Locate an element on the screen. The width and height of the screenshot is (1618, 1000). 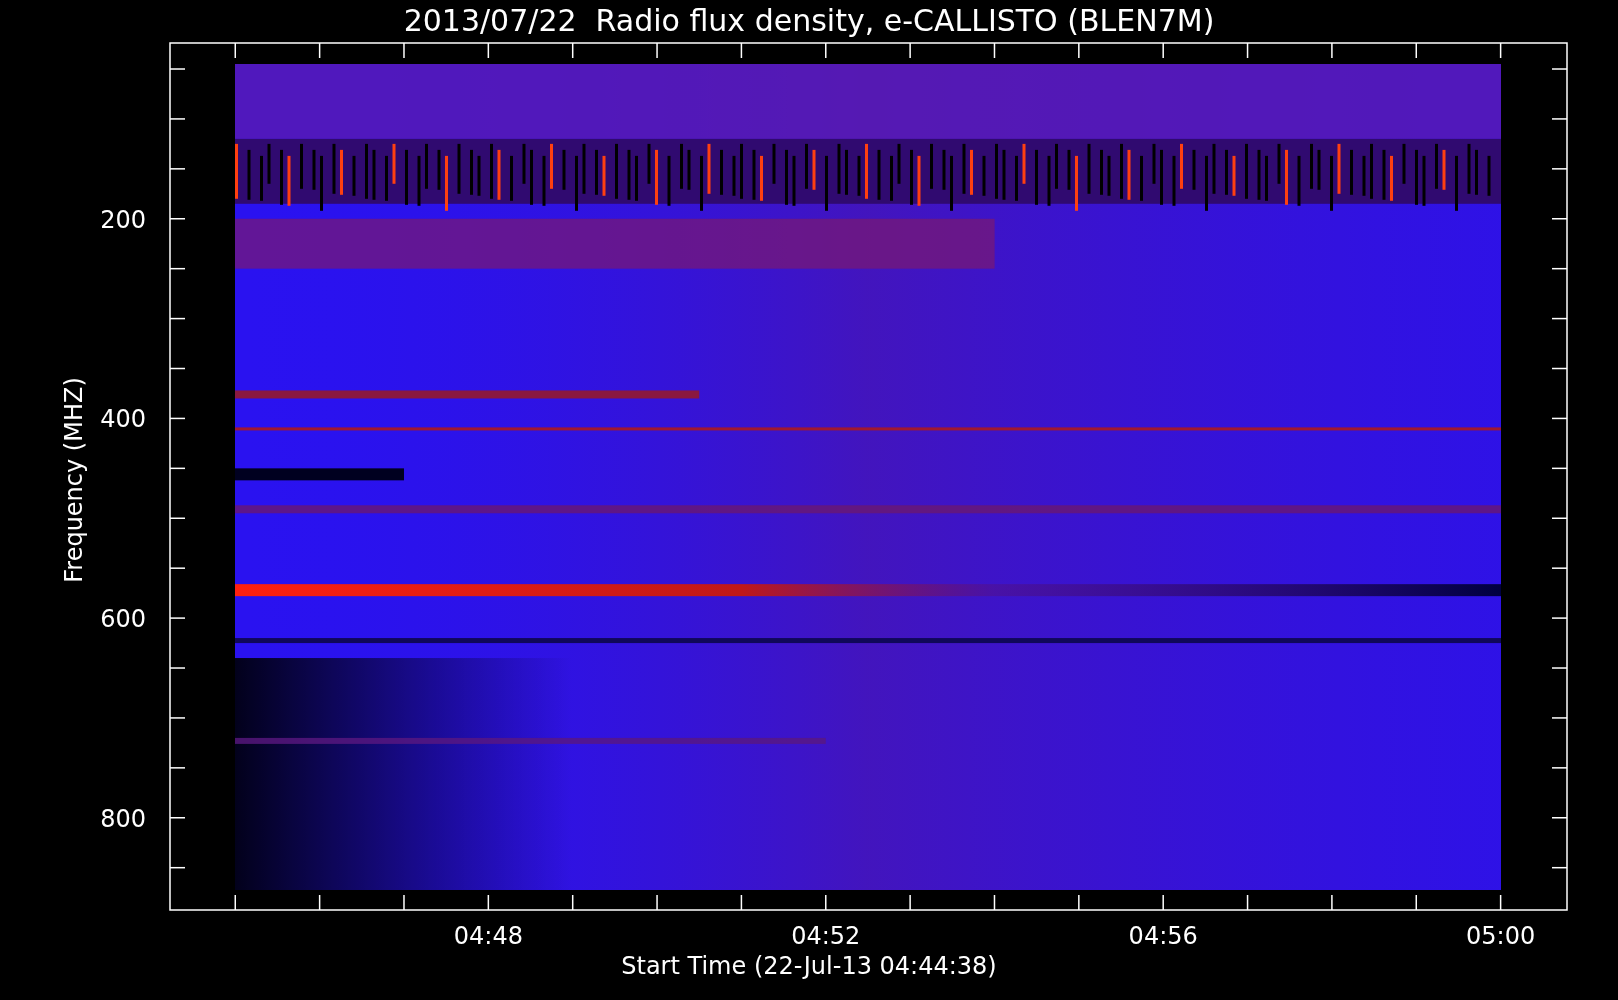
y-tick-label: 800 is located at coordinates (123, 818).